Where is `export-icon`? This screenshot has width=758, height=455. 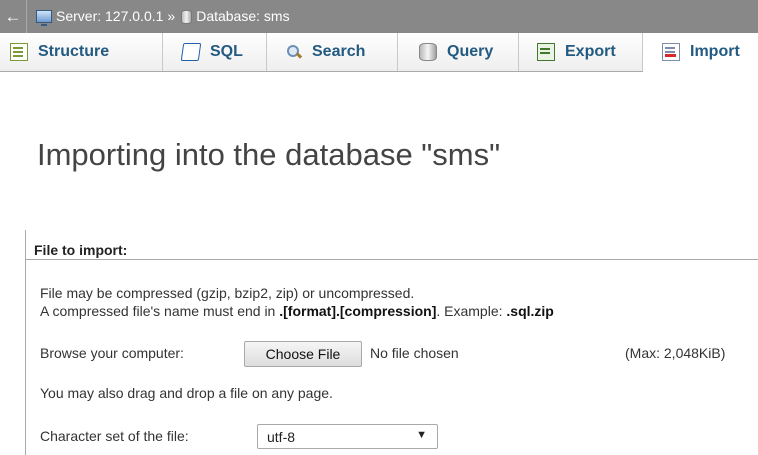
export-icon is located at coordinates (546, 52).